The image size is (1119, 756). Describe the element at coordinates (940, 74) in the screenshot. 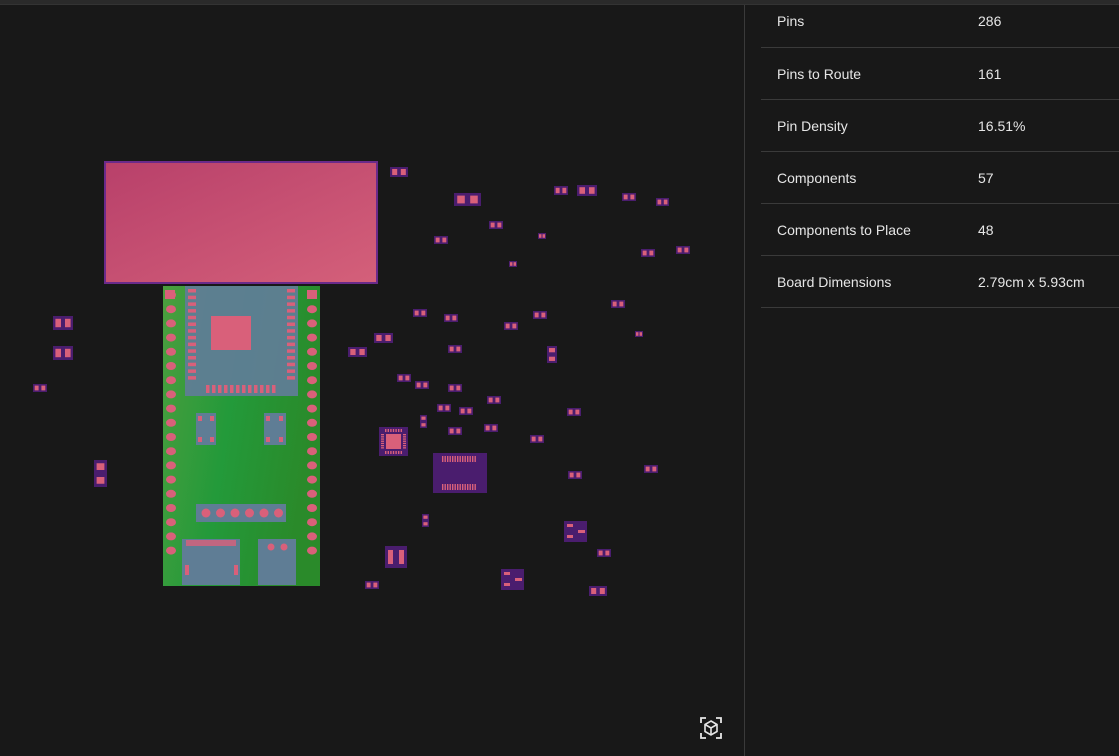

I see `stat-row-pins-to-route: Pins to Route 161` at that location.